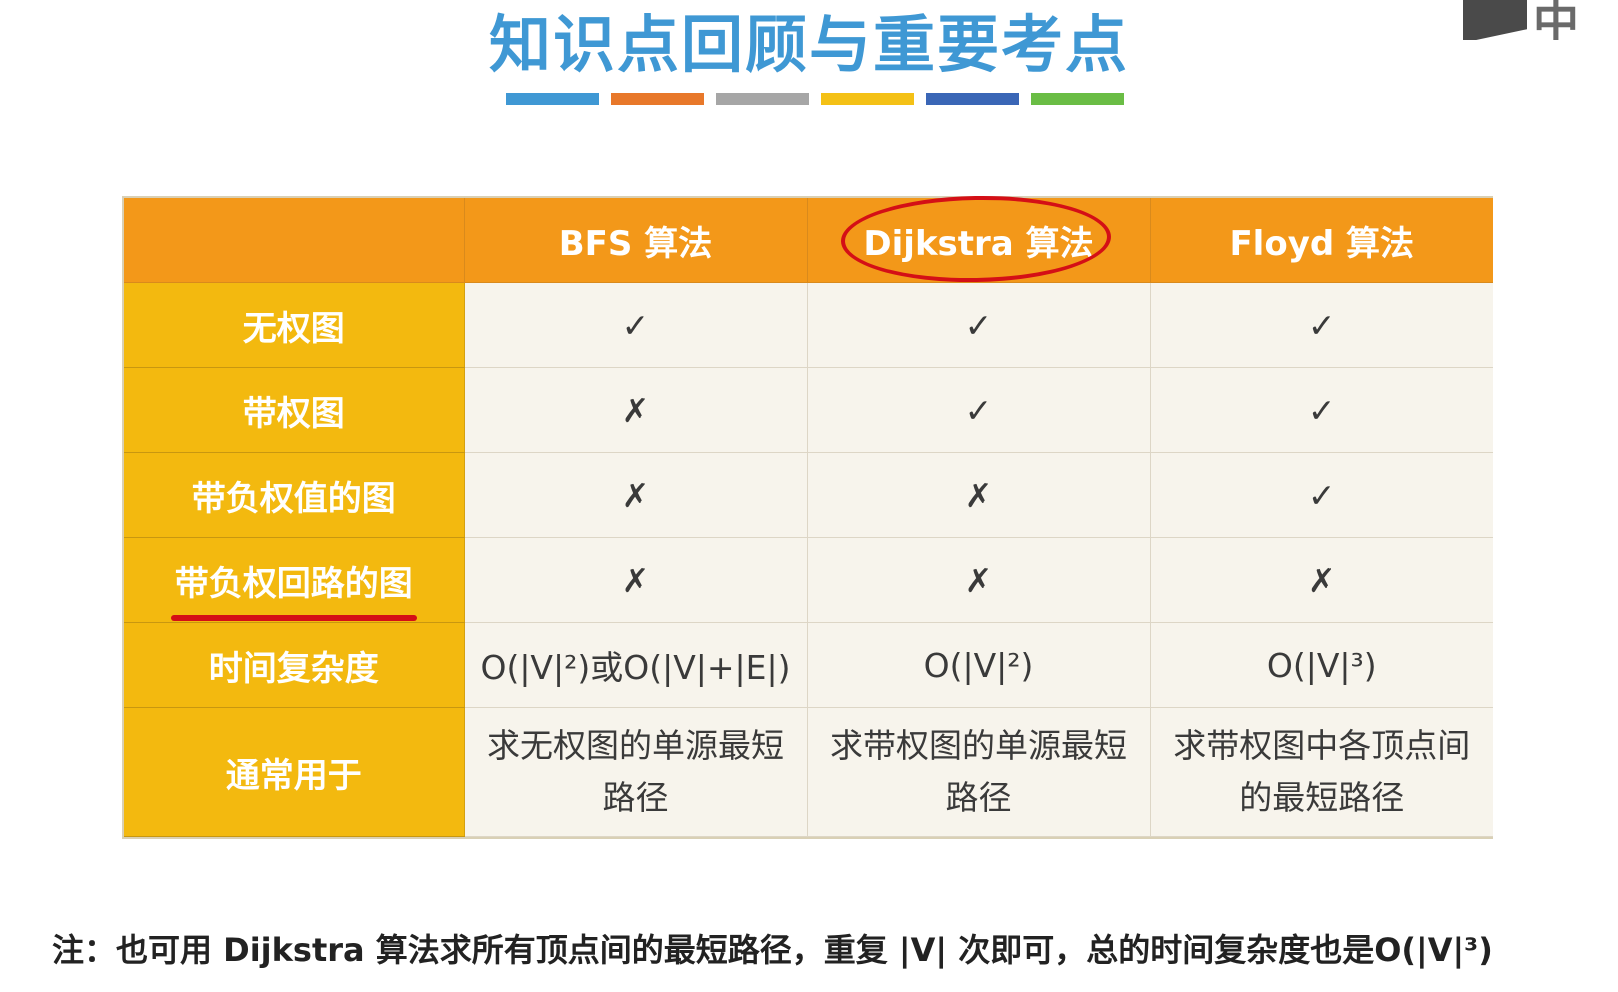  What do you see at coordinates (293, 583) in the screenshot?
I see `row-label: 带负权回路的图` at bounding box center [293, 583].